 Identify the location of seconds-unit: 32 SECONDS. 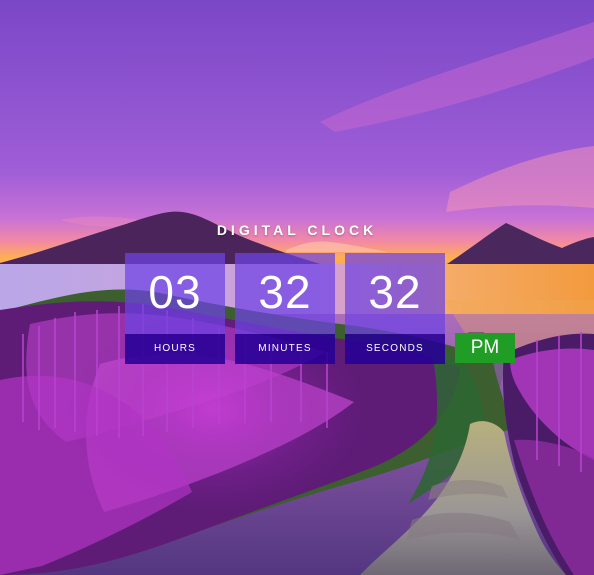
(395, 308).